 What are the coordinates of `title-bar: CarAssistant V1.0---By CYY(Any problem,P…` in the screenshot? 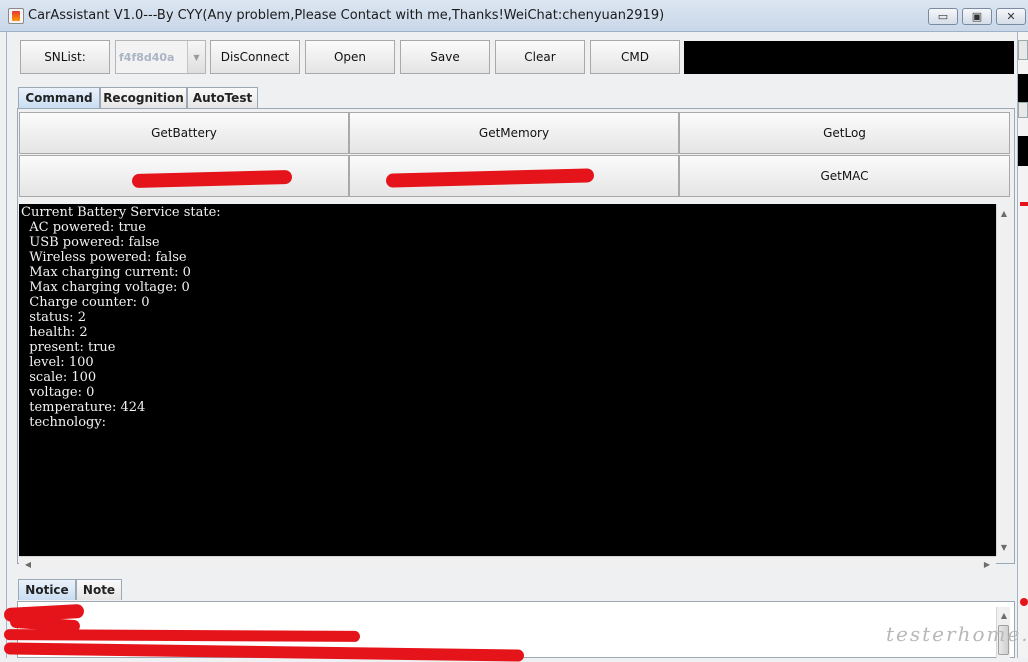 It's located at (514, 16).